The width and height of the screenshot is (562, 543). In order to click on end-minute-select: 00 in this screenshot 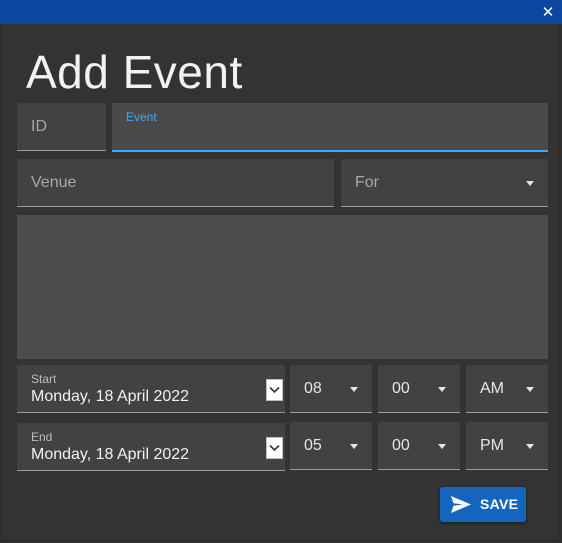, I will do `click(419, 446)`.